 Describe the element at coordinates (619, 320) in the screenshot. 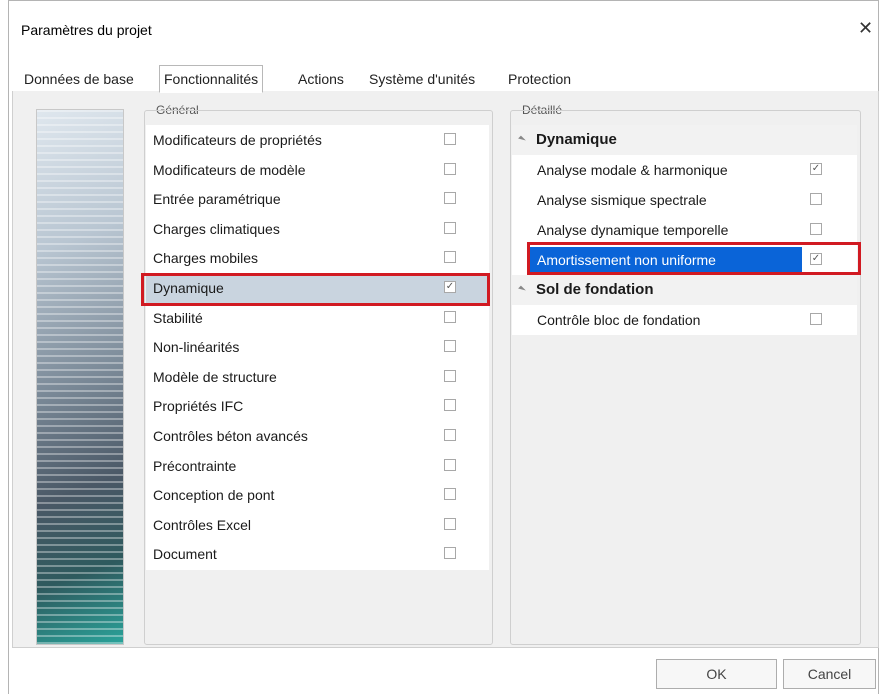

I see `list-item-label: Contrôle bloc de fondation` at that location.